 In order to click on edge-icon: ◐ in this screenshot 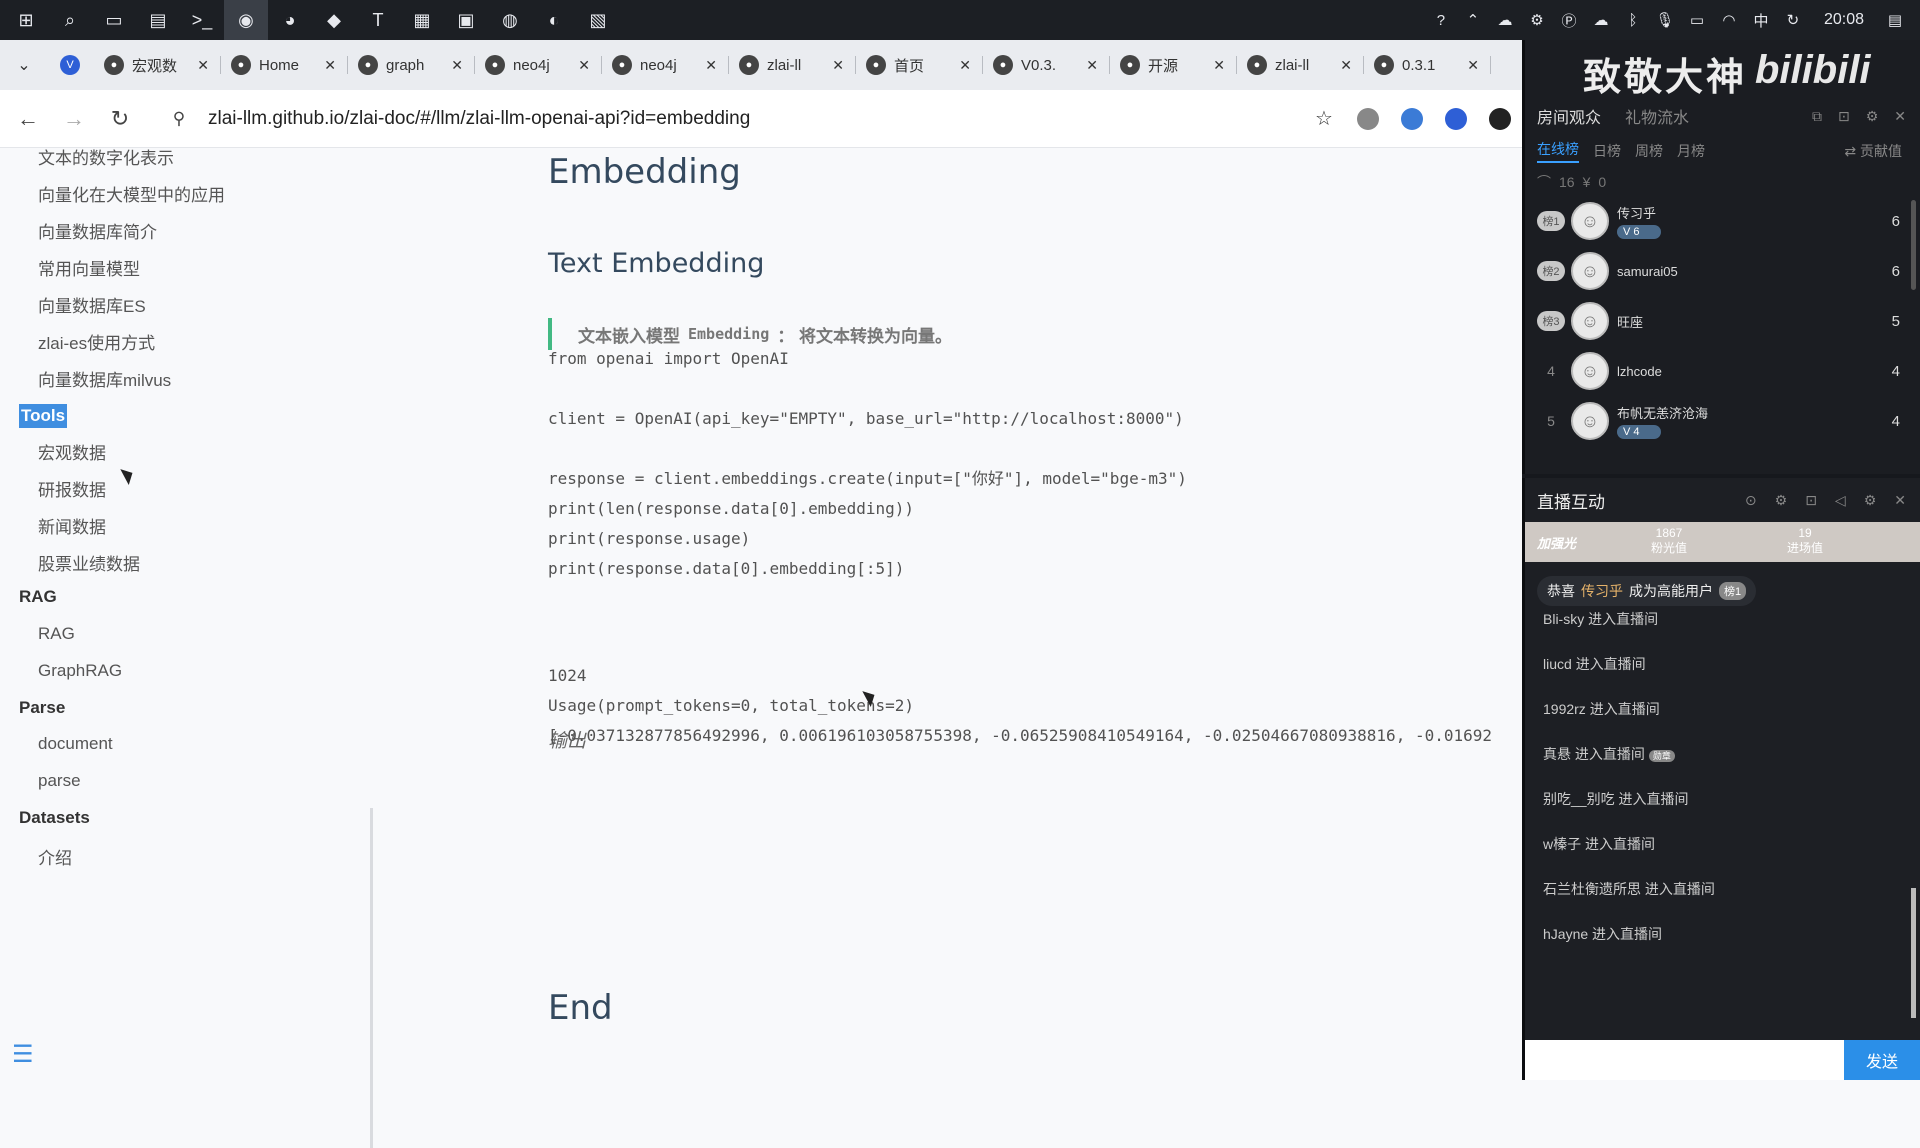, I will do `click(554, 20)`.